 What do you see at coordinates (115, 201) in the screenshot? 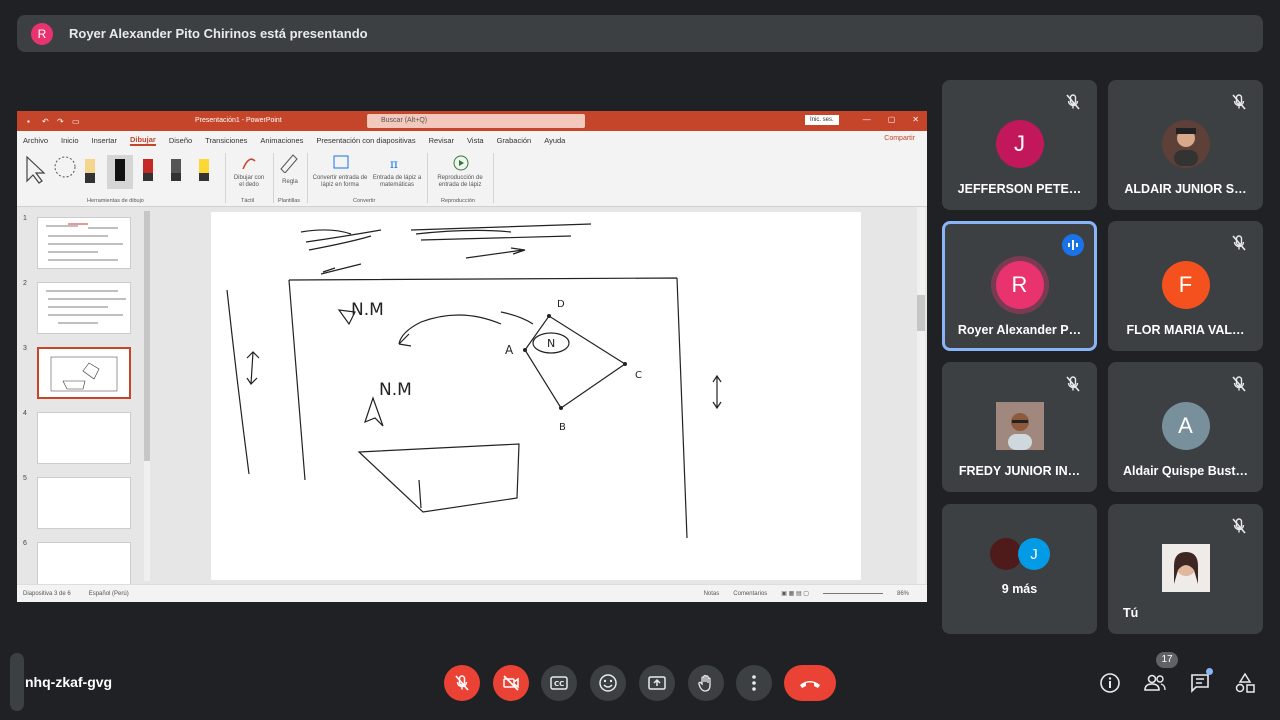
I see `drawing-tools-label: Herramientas de dibujo` at bounding box center [115, 201].